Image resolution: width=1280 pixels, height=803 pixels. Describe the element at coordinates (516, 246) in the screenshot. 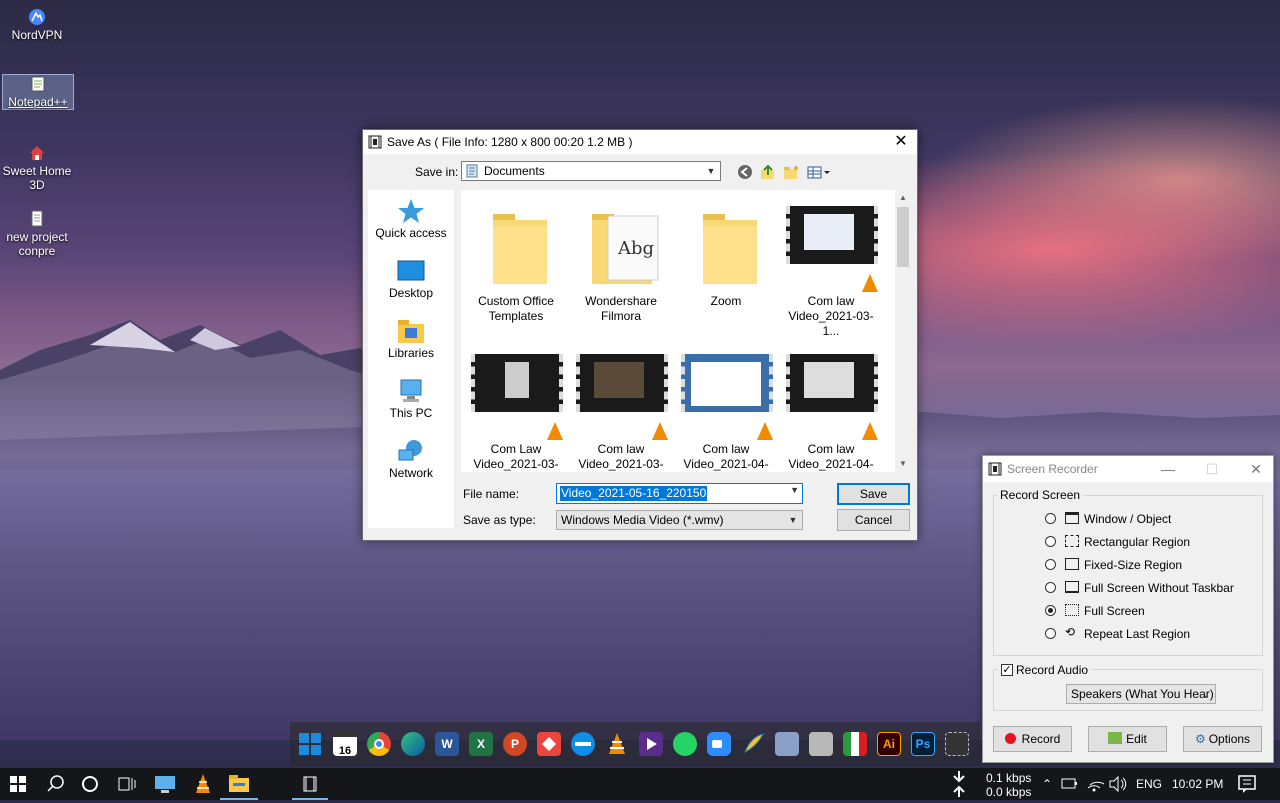

I see `folder-icon` at that location.